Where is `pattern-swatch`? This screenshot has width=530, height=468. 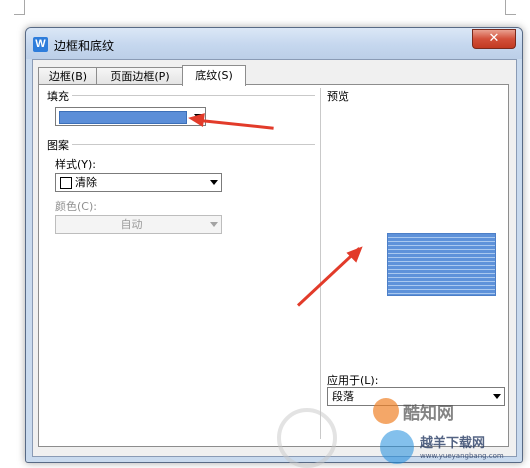 pattern-swatch is located at coordinates (66, 183).